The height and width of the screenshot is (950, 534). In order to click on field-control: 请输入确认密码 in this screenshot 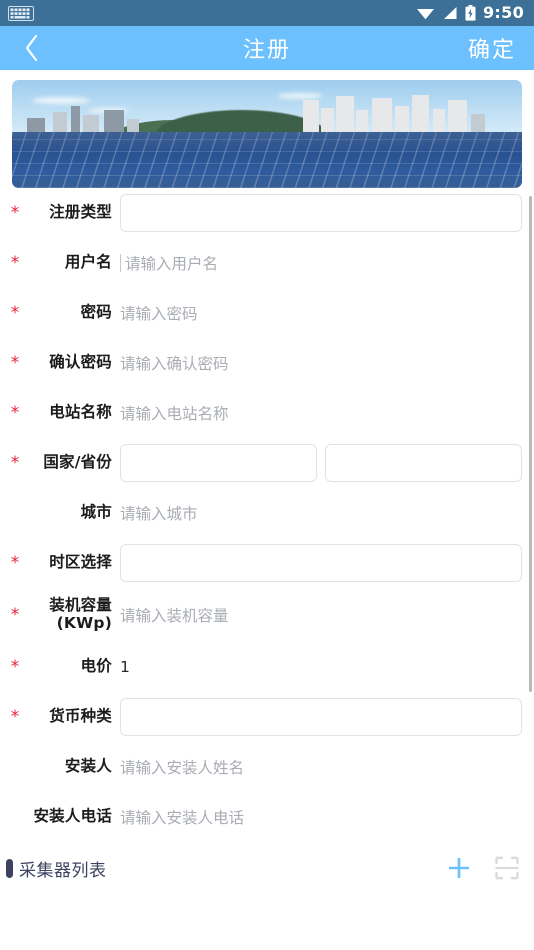, I will do `click(317, 363)`.